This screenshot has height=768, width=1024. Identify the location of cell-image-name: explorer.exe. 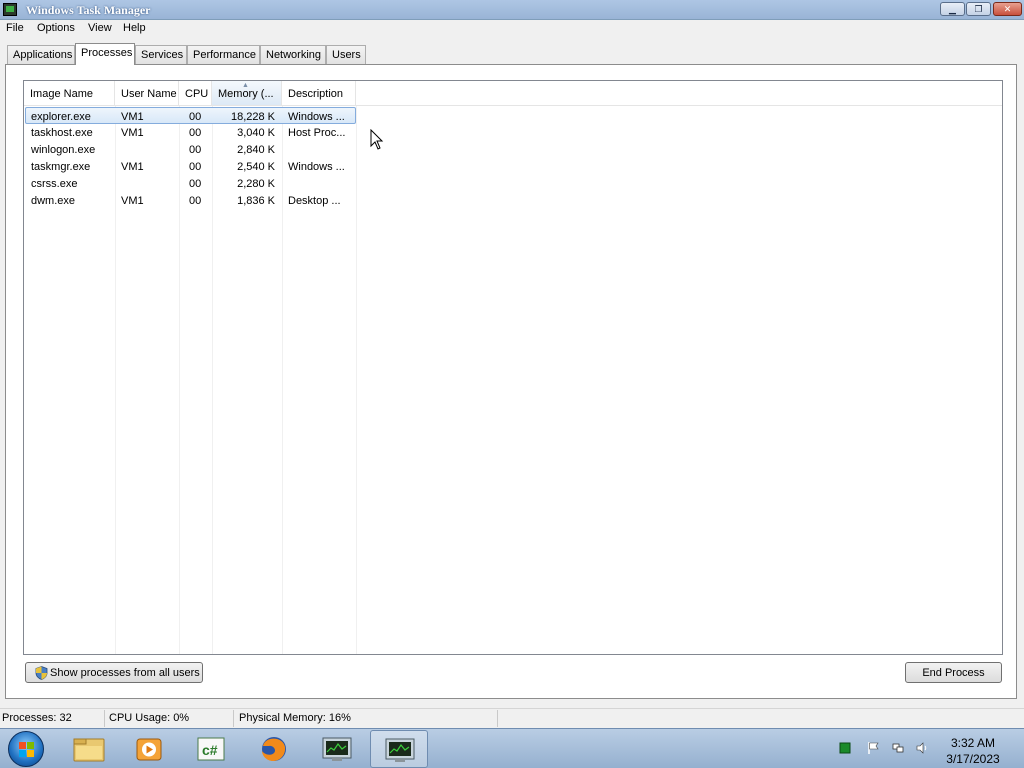
(61, 117).